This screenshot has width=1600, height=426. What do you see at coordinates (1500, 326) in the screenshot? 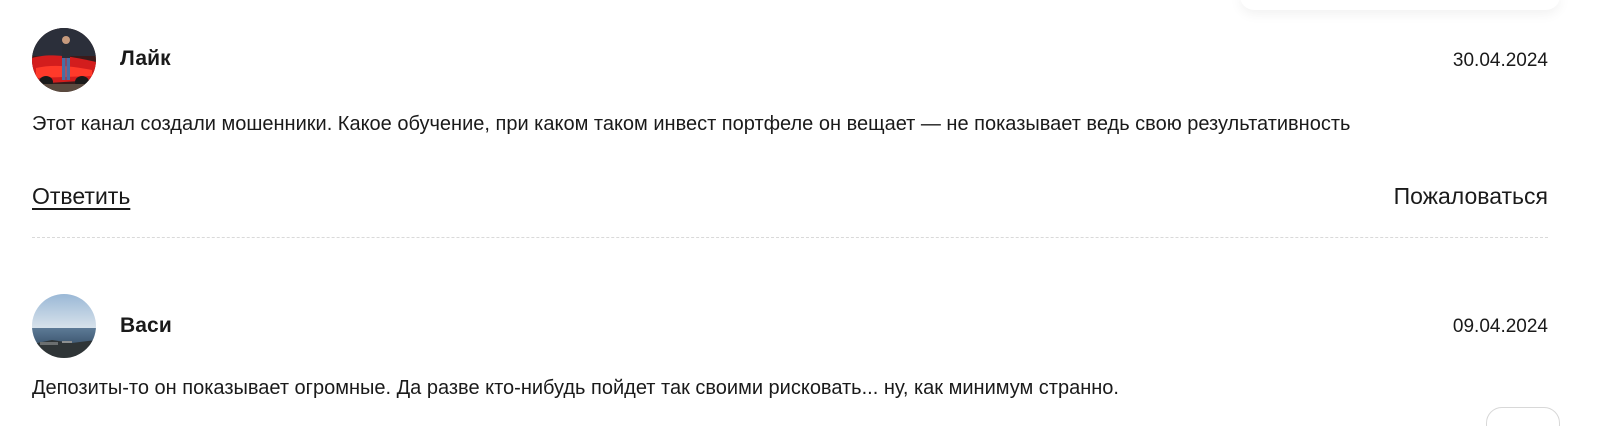
I see `comment-date: 09.04.2024` at bounding box center [1500, 326].